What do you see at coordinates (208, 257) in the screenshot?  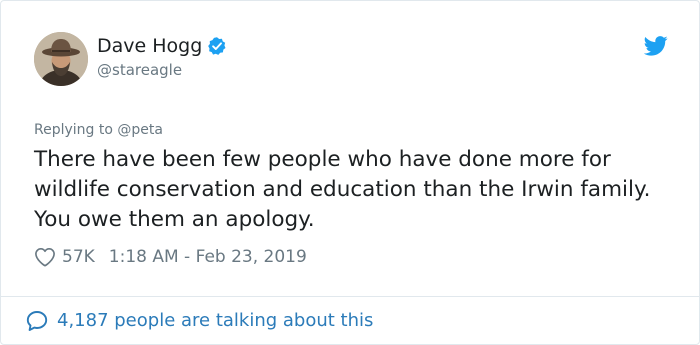 I see `tweet-timestamp: 1:18 AM - Feb 23, 2019` at bounding box center [208, 257].